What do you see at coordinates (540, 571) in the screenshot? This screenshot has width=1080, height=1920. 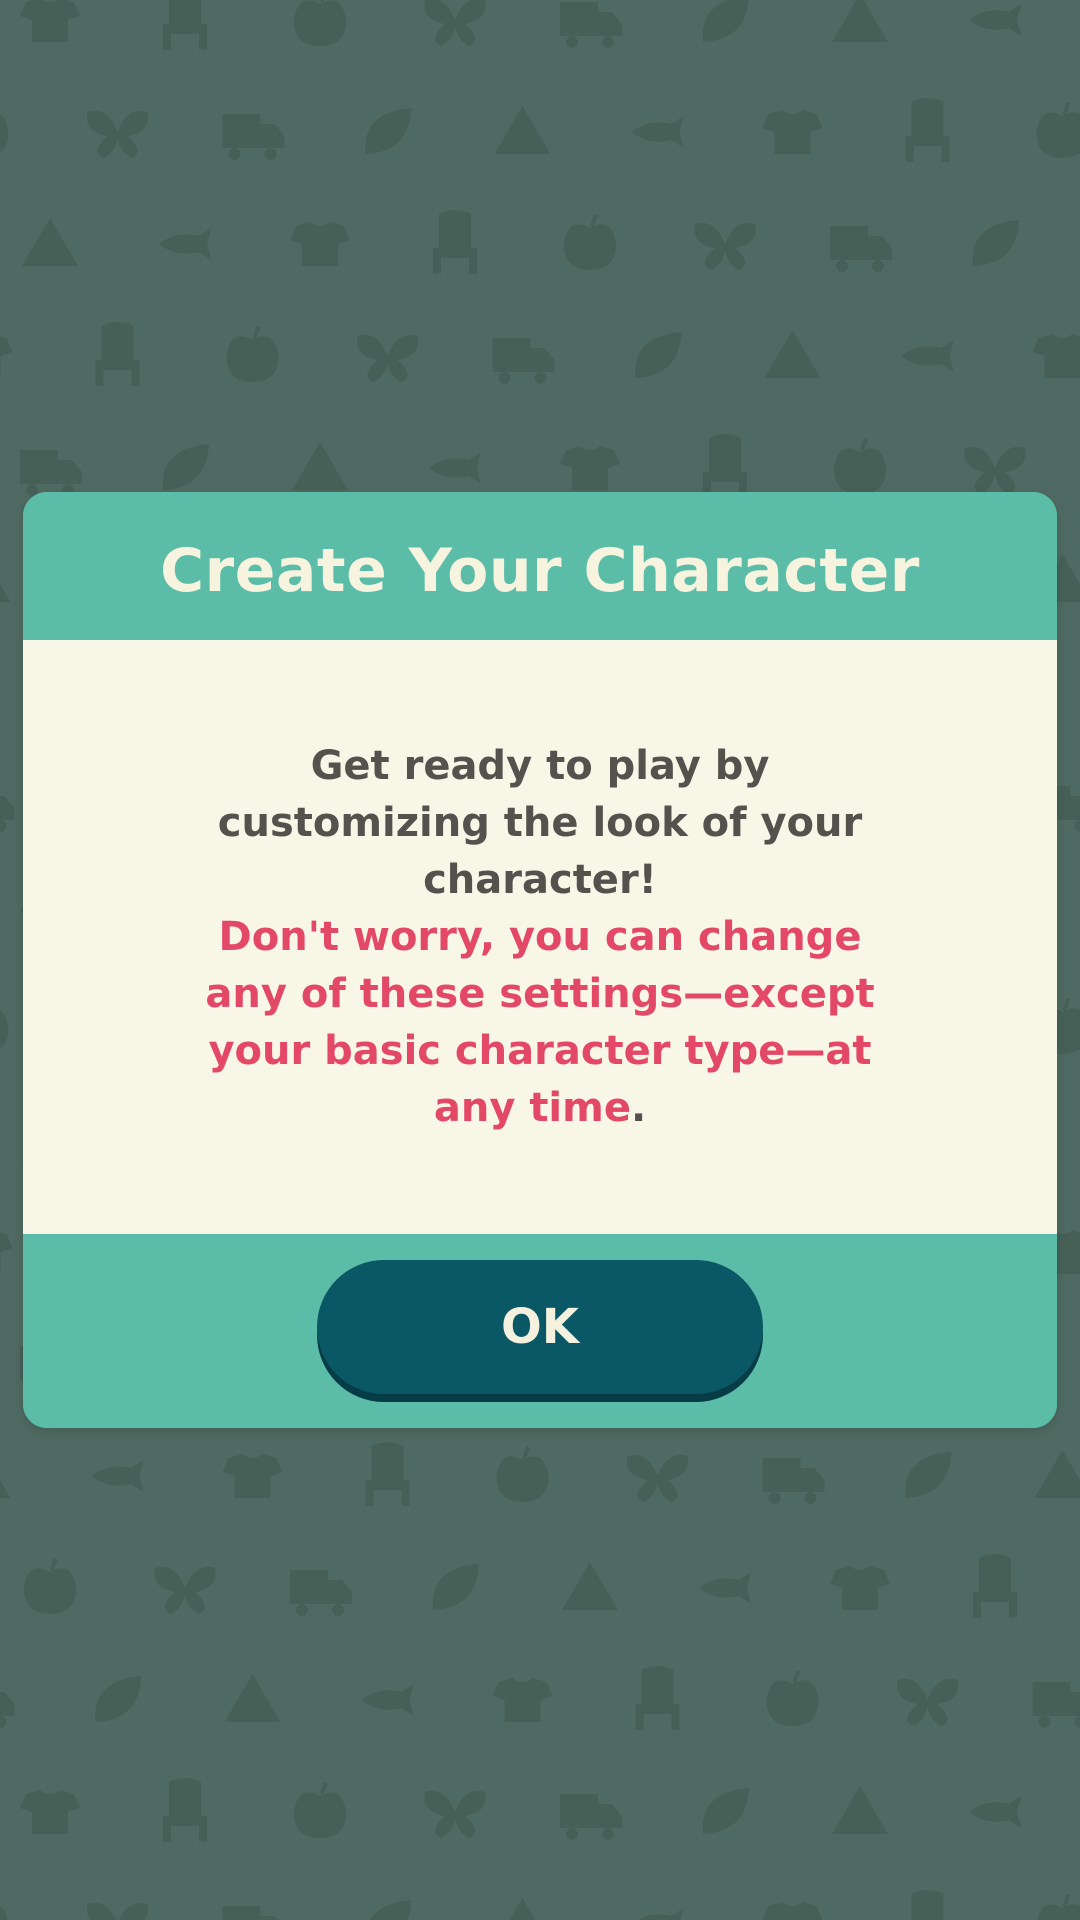 I see `dialog-title: Create Your Character` at bounding box center [540, 571].